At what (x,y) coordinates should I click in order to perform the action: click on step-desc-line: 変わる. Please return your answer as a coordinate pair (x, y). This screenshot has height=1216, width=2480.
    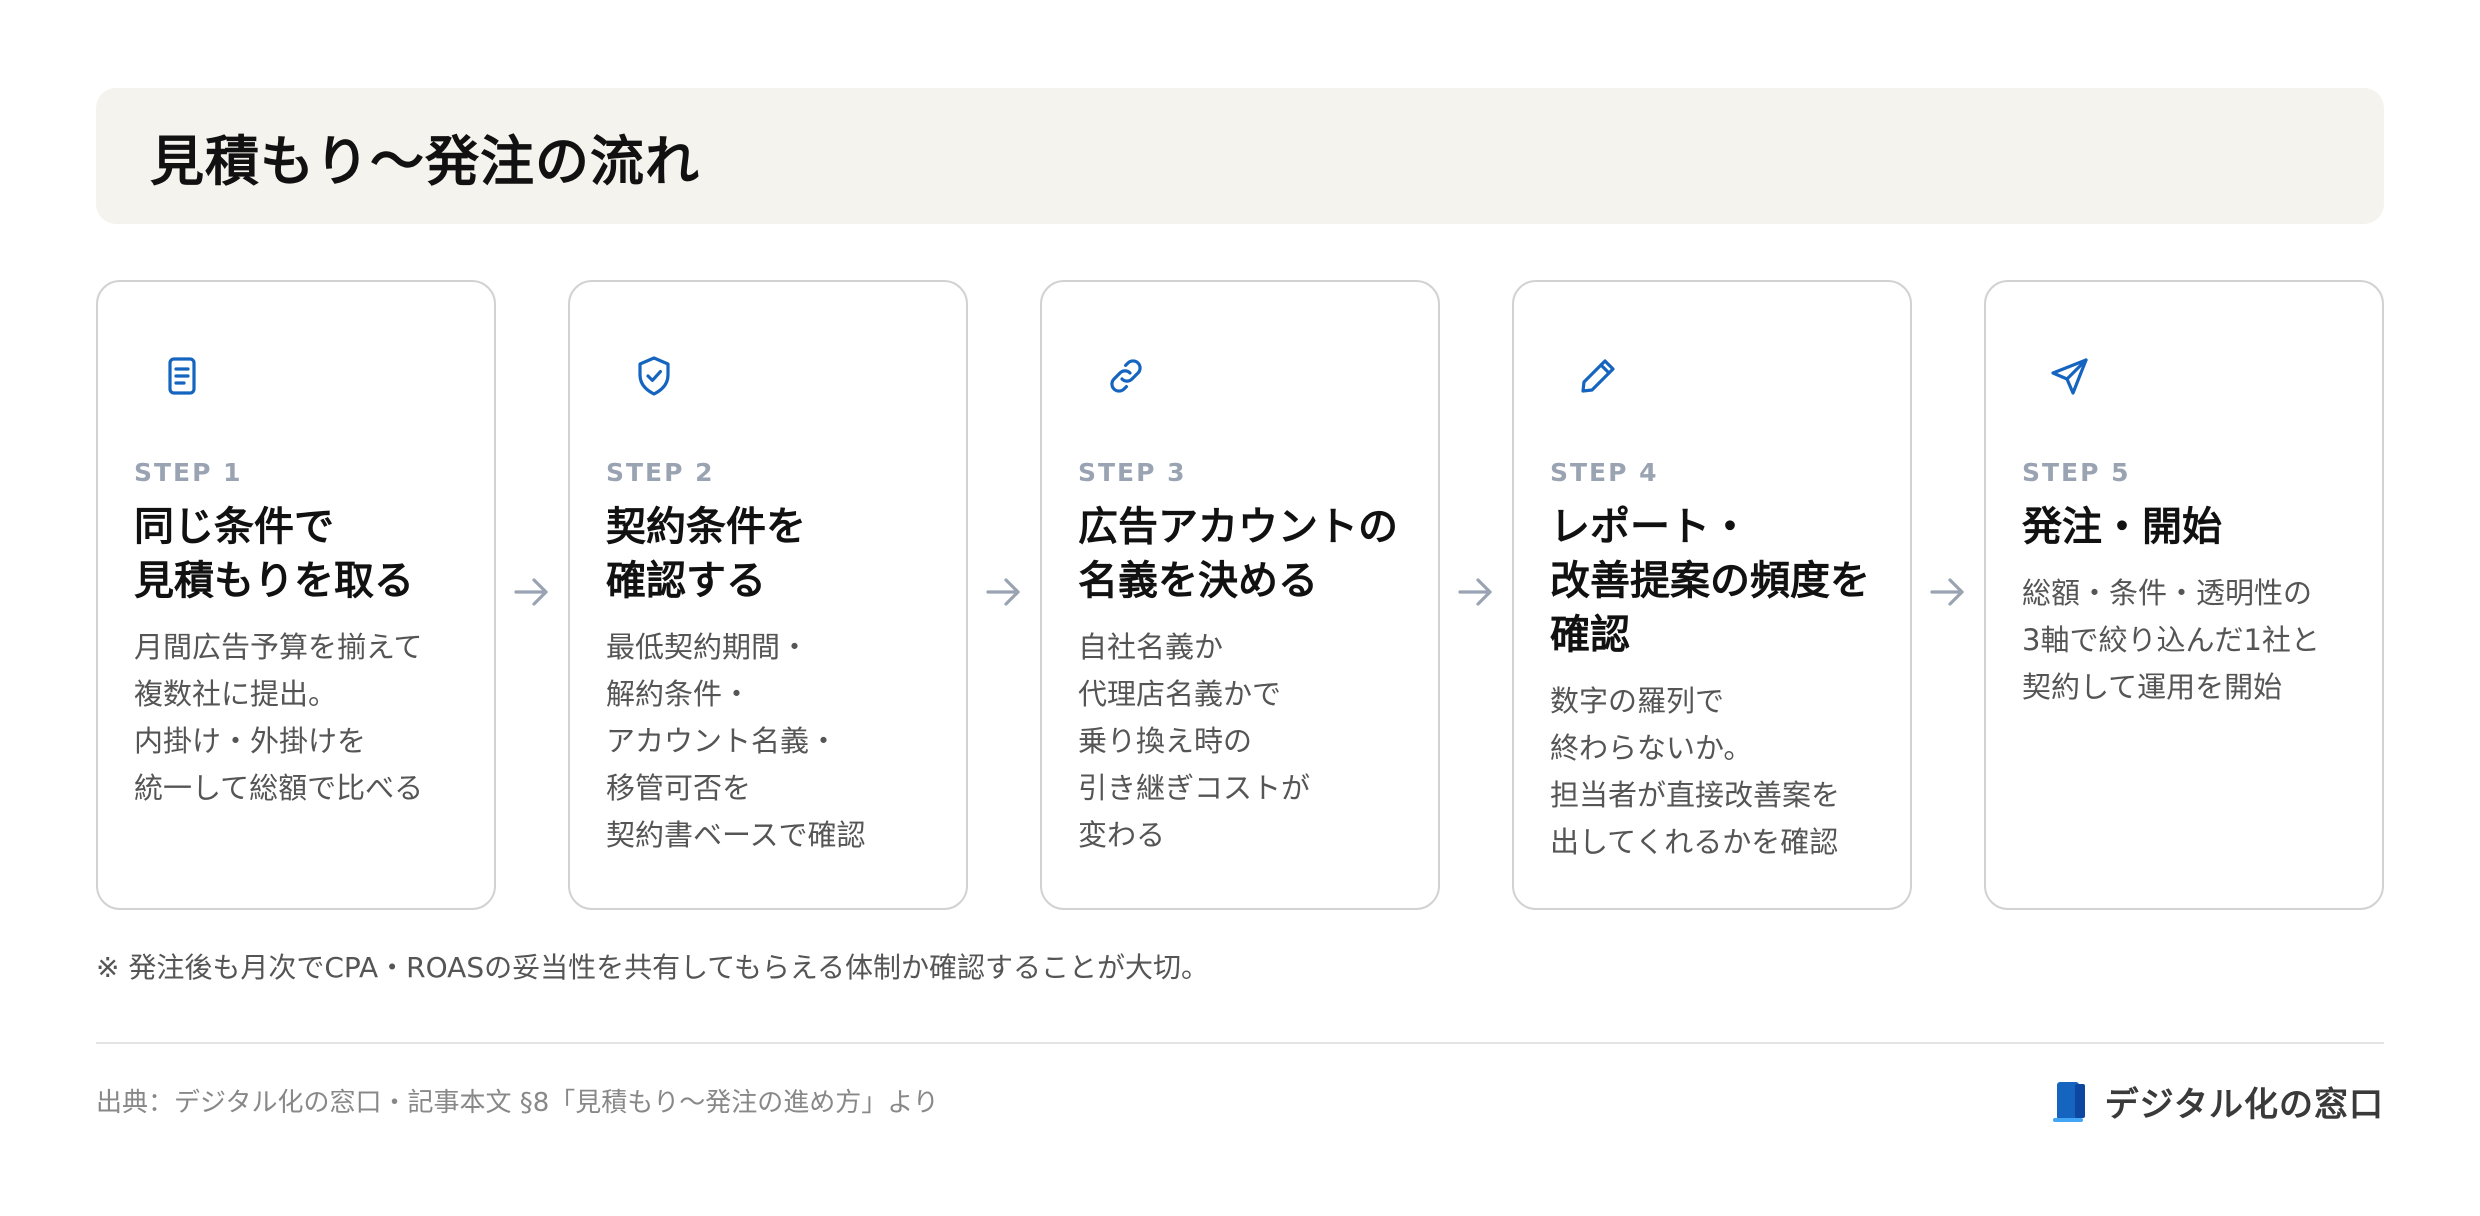
    Looking at the image, I should click on (1122, 835).